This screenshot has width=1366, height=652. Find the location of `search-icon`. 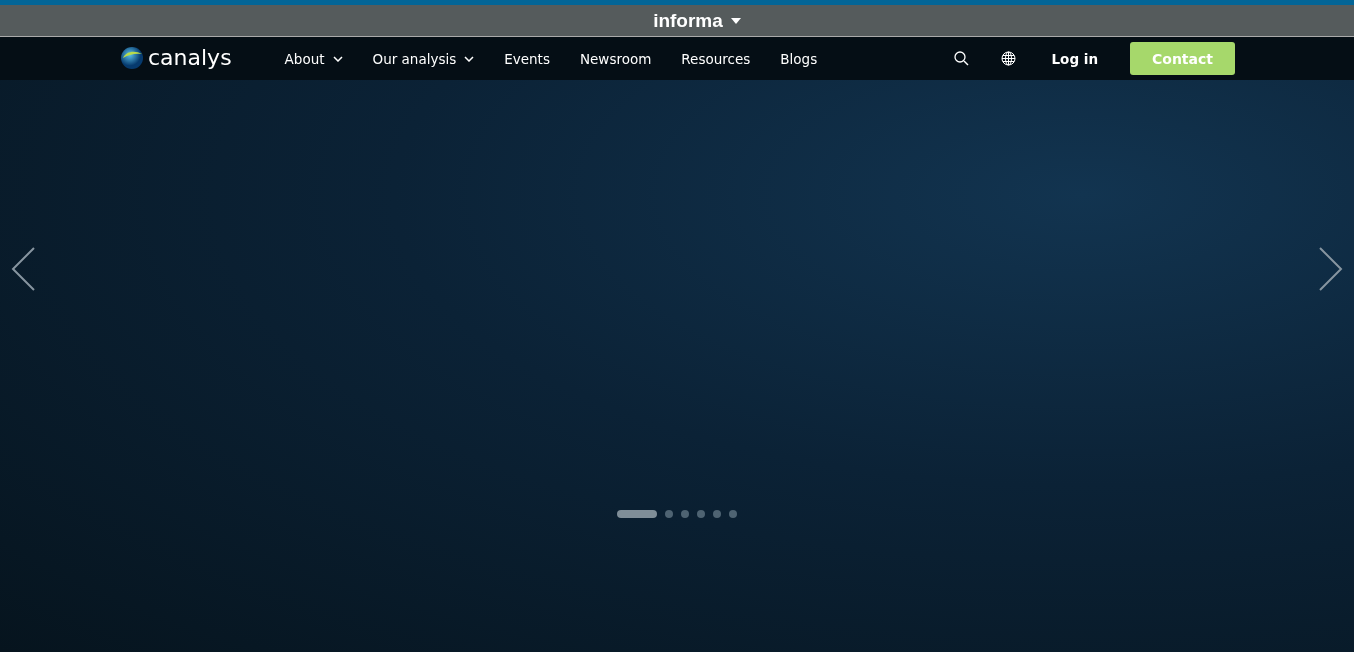

search-icon is located at coordinates (961, 58).